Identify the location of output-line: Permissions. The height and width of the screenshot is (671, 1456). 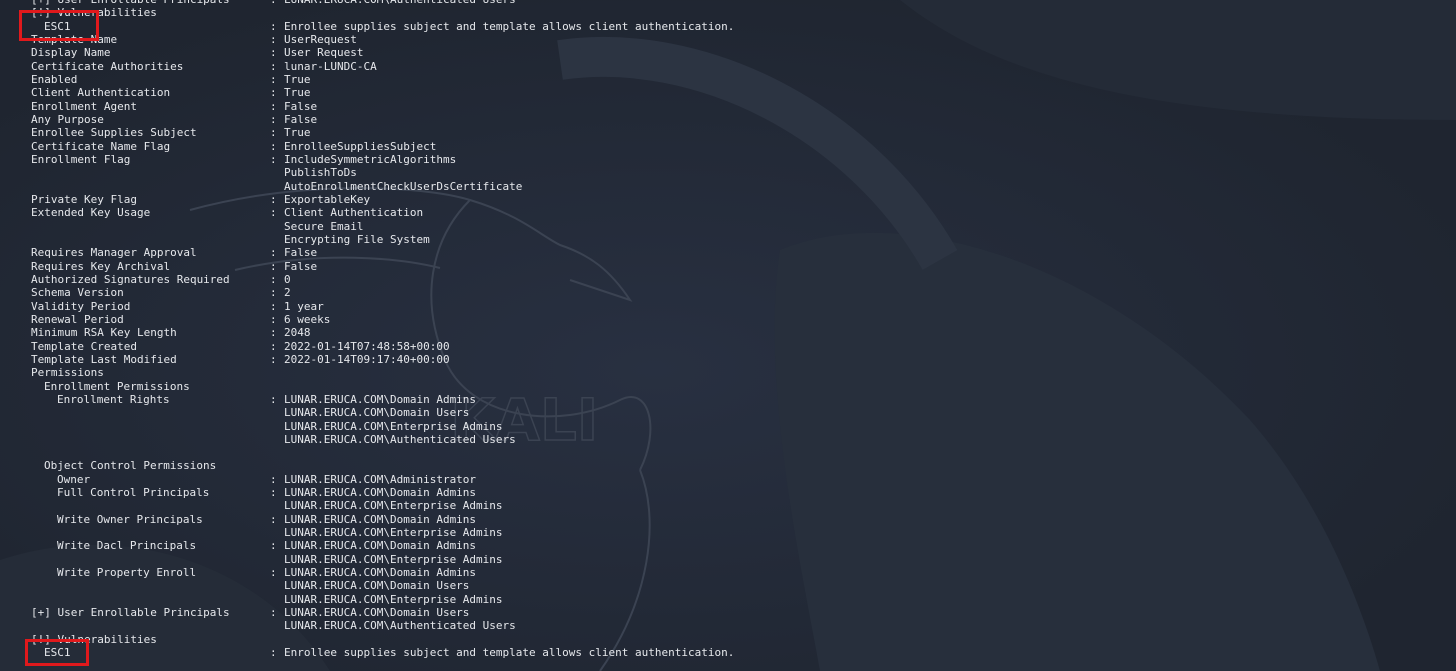
(728, 372).